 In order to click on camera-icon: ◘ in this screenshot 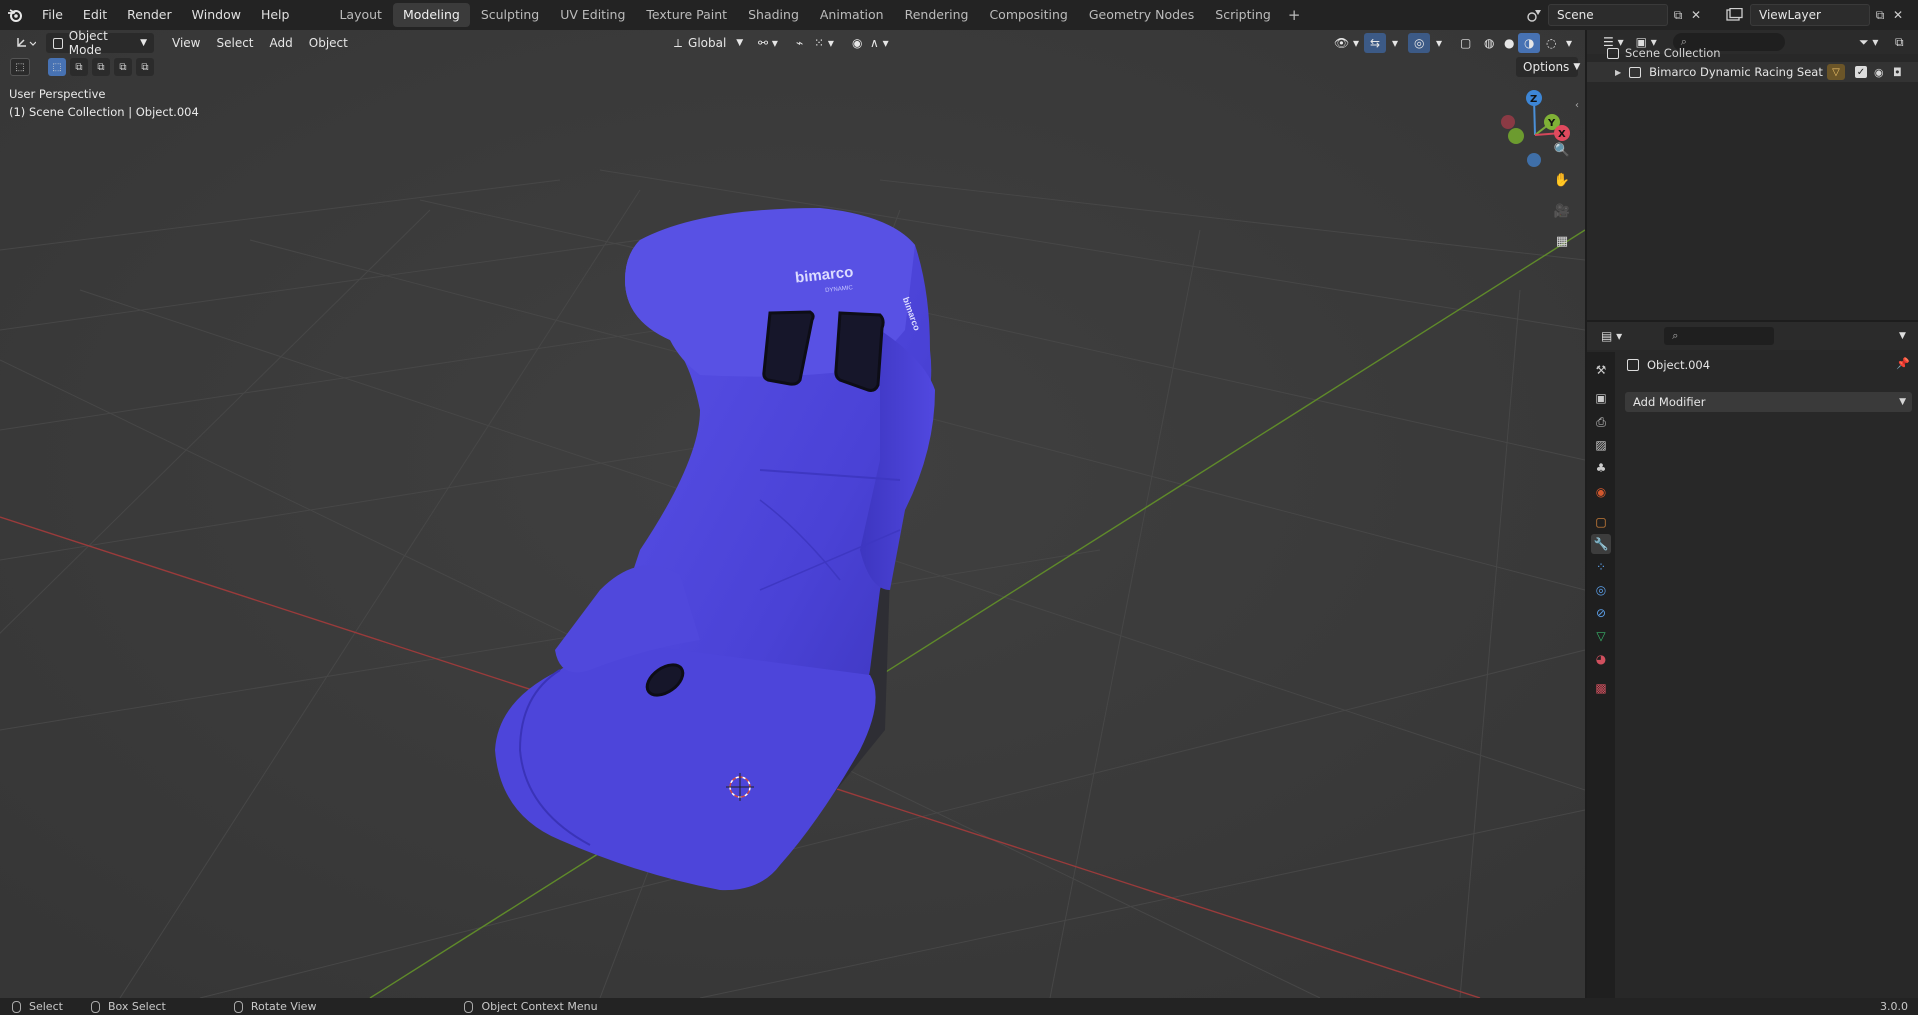, I will do `click(1897, 72)`.